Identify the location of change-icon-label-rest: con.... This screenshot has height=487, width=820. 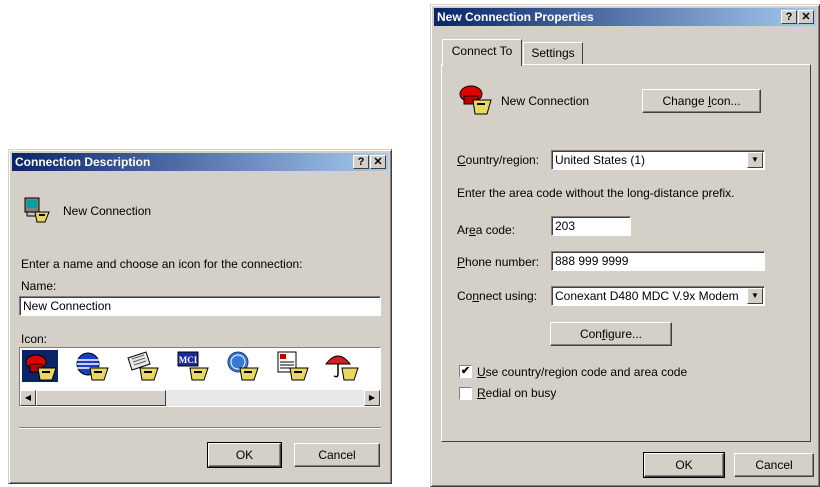
(726, 101).